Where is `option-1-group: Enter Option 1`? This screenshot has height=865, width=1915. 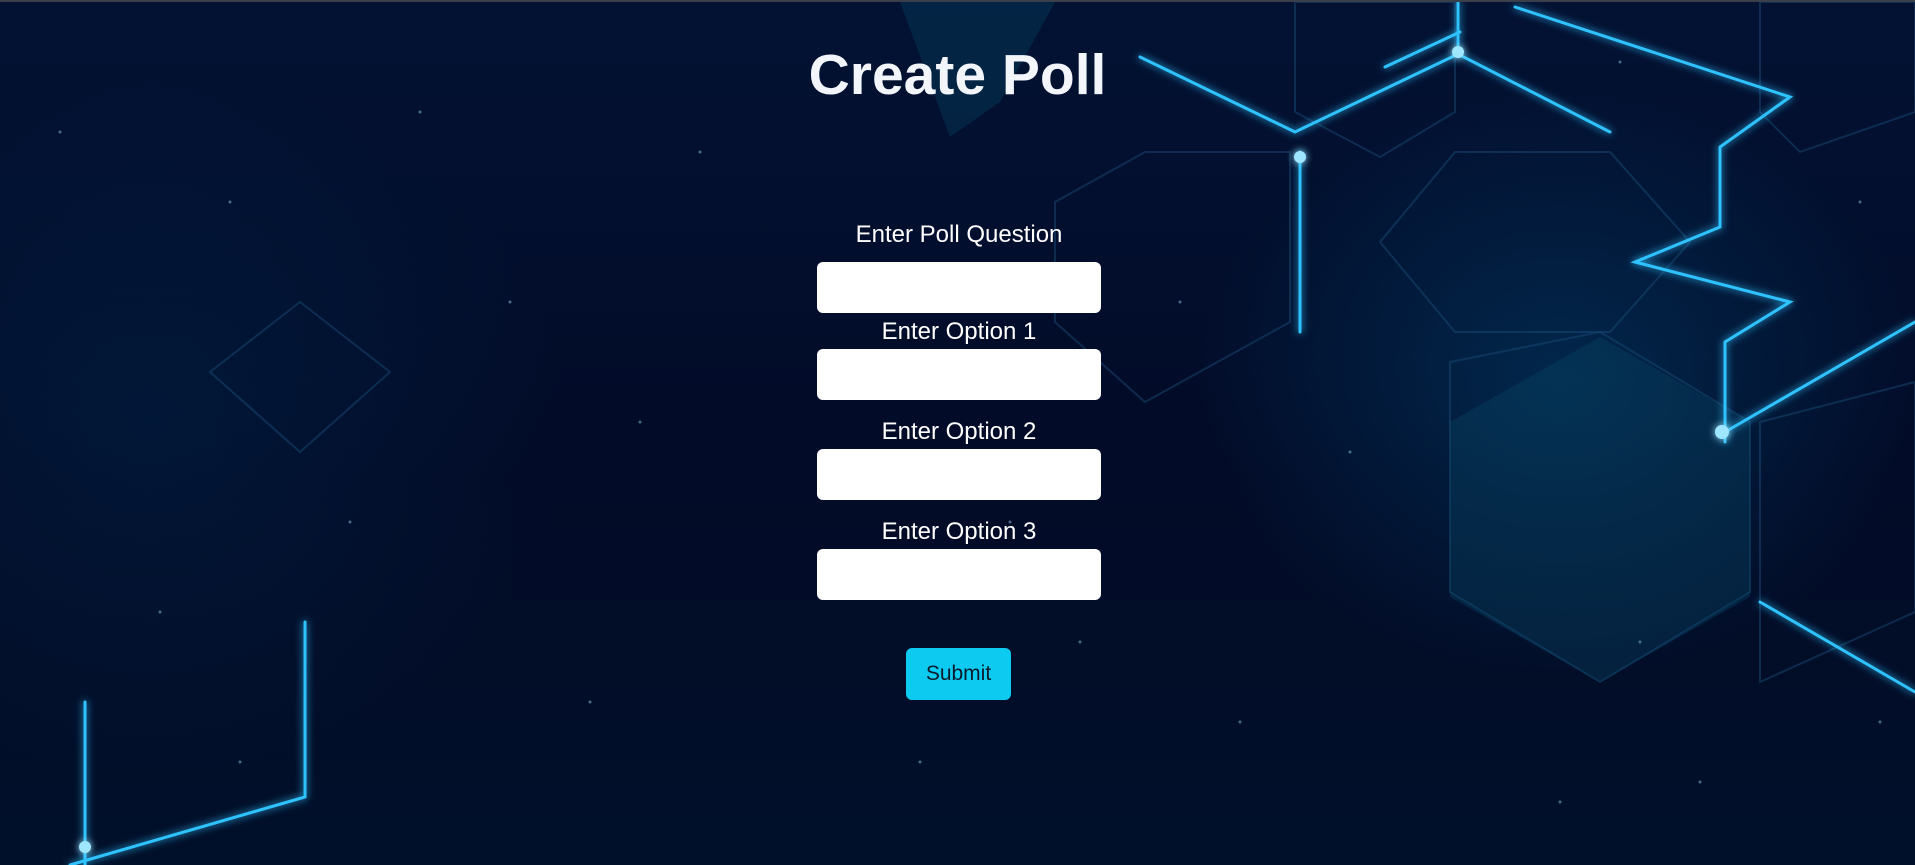 option-1-group: Enter Option 1 is located at coordinates (959, 365).